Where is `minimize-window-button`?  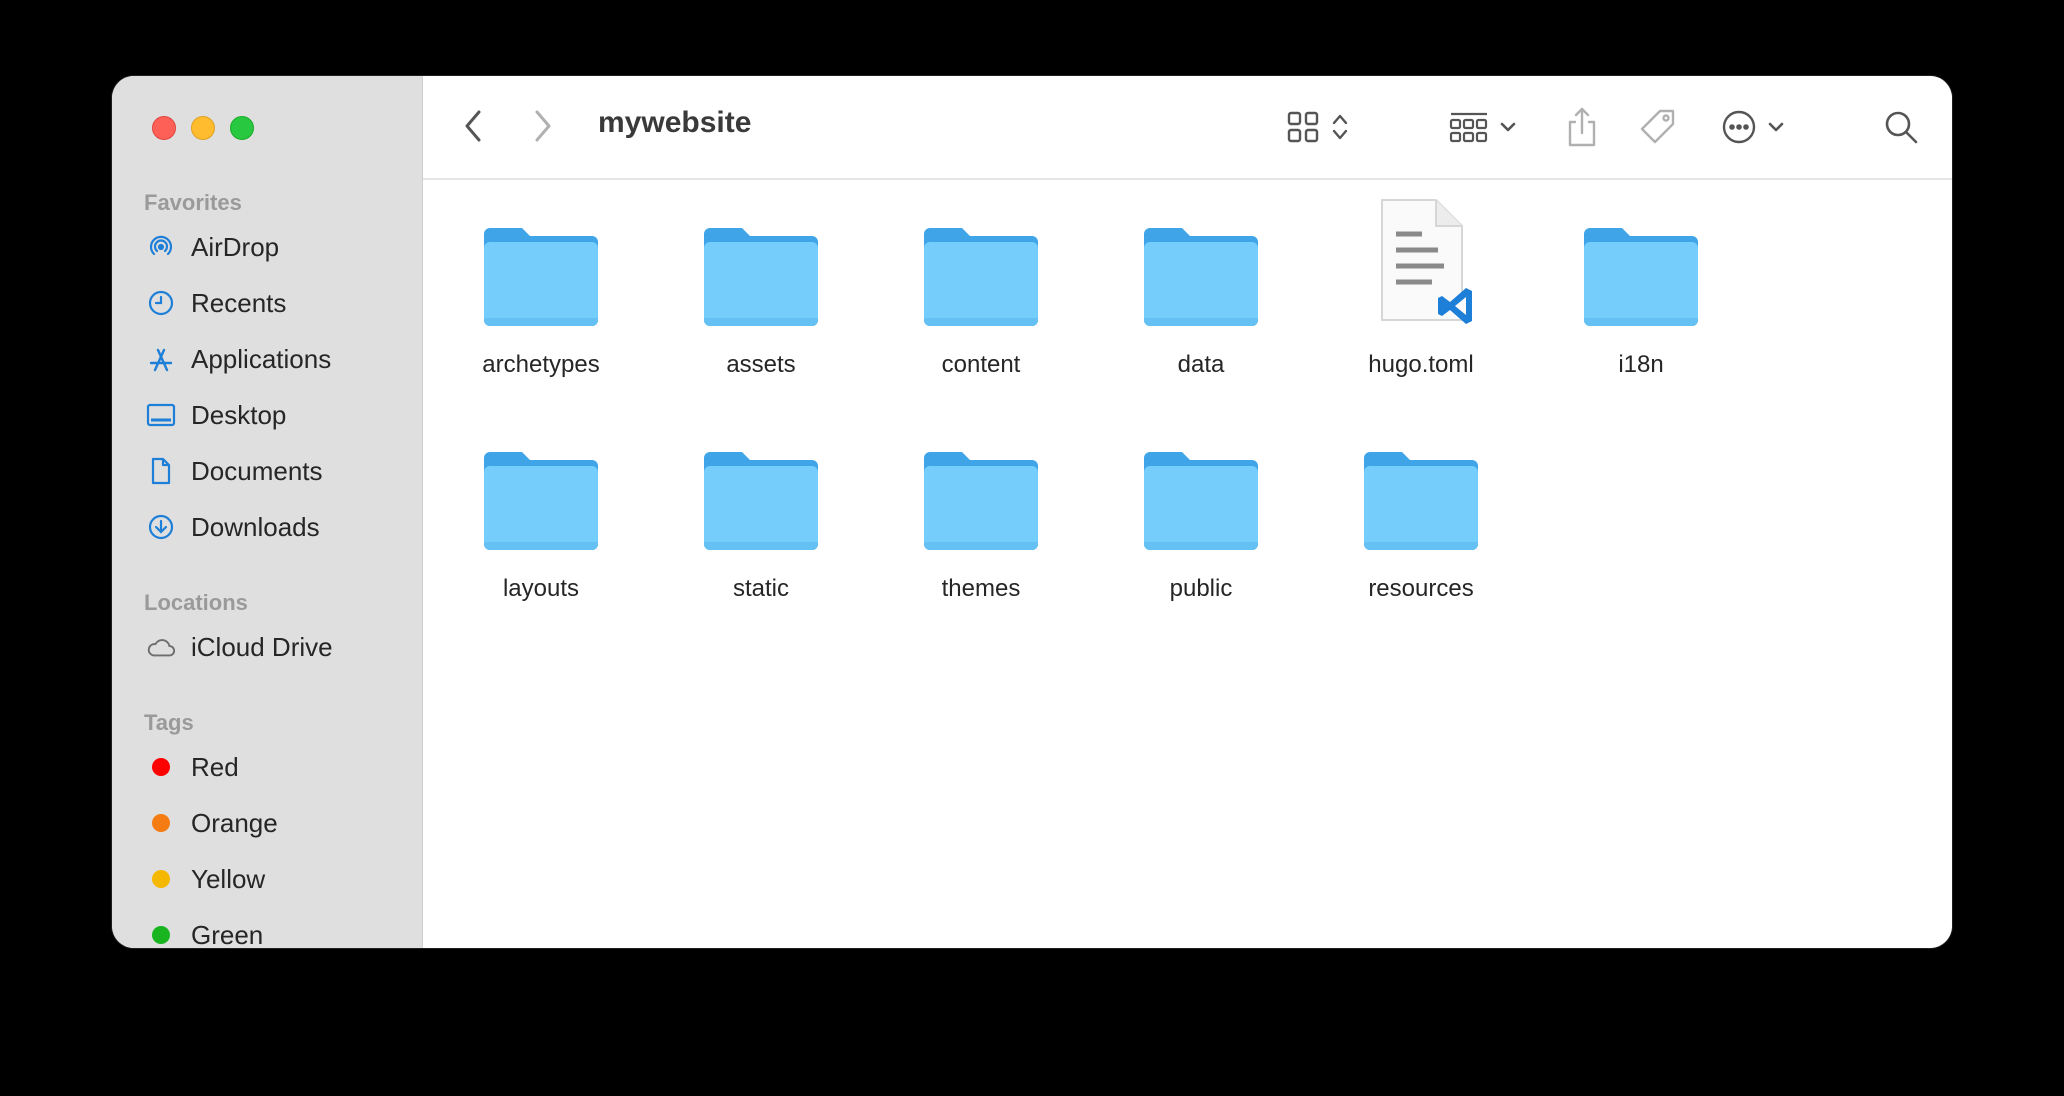 minimize-window-button is located at coordinates (203, 128).